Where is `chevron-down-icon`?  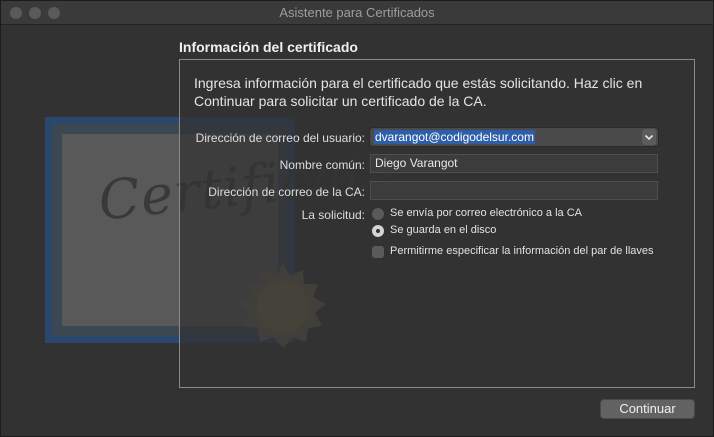 chevron-down-icon is located at coordinates (649, 137).